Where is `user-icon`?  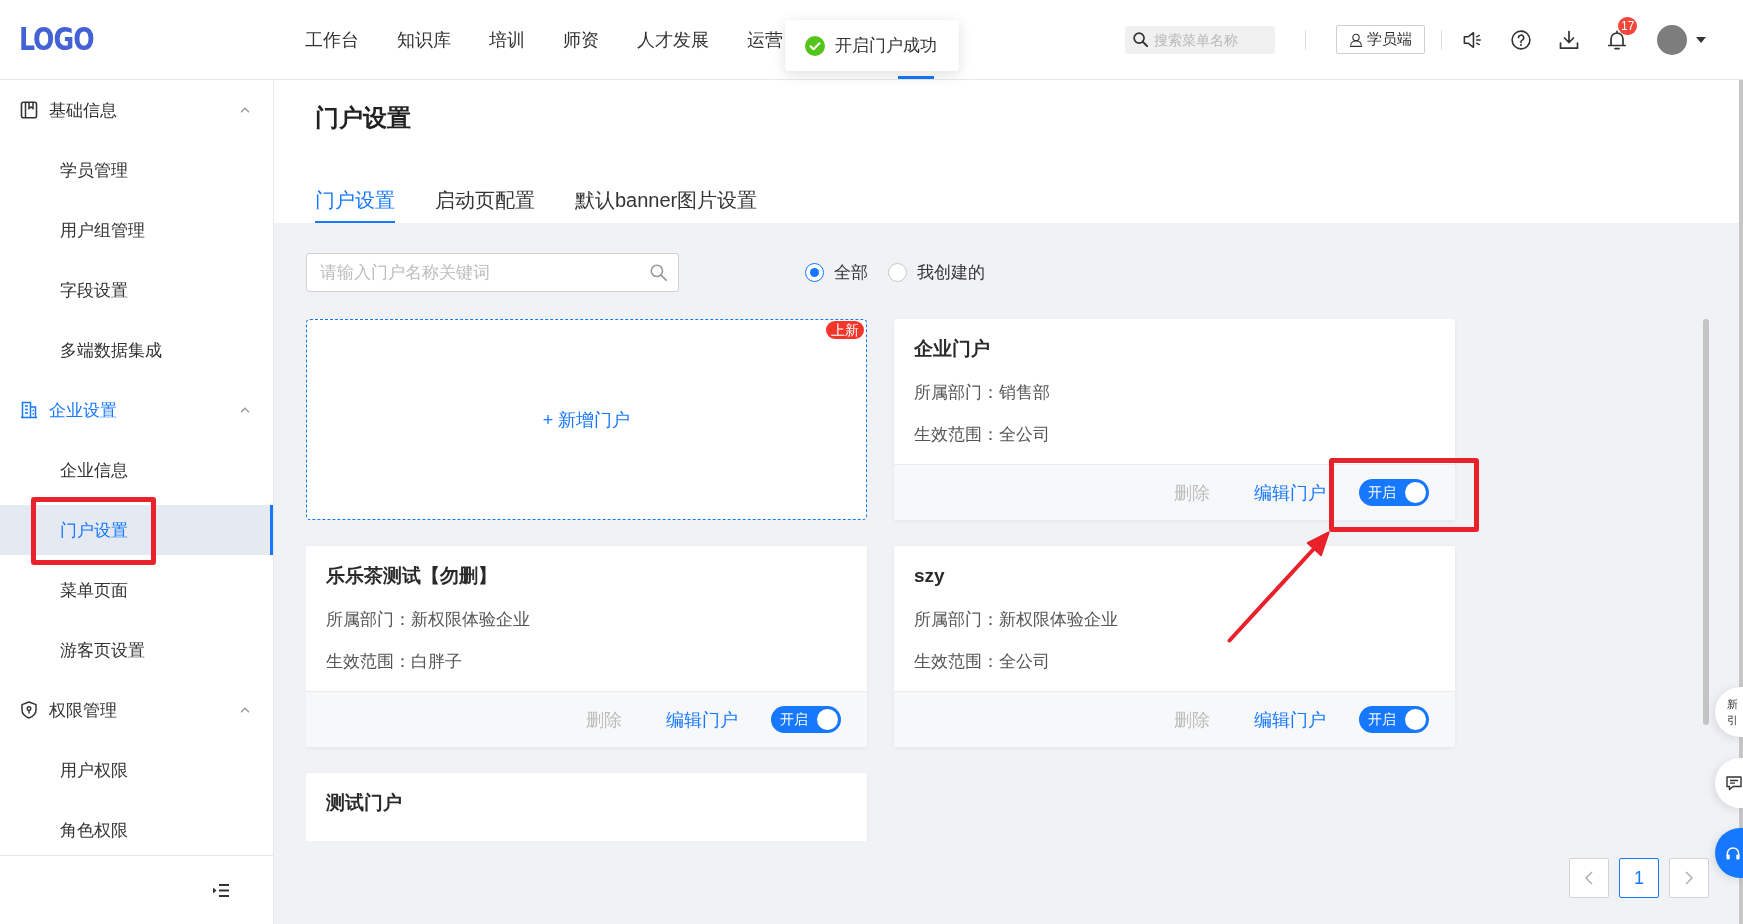 user-icon is located at coordinates (1356, 39).